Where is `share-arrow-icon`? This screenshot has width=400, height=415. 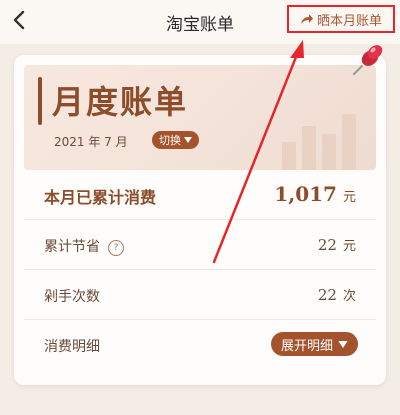 share-arrow-icon is located at coordinates (306, 19).